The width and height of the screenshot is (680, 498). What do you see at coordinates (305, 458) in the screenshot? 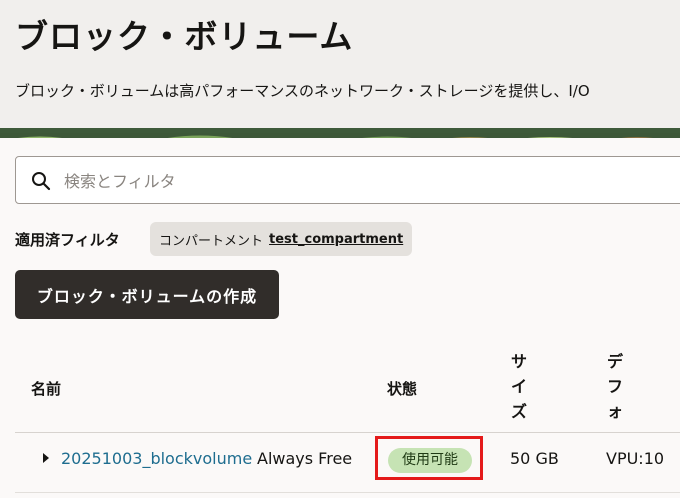
I see `always-free-label: Always Free` at bounding box center [305, 458].